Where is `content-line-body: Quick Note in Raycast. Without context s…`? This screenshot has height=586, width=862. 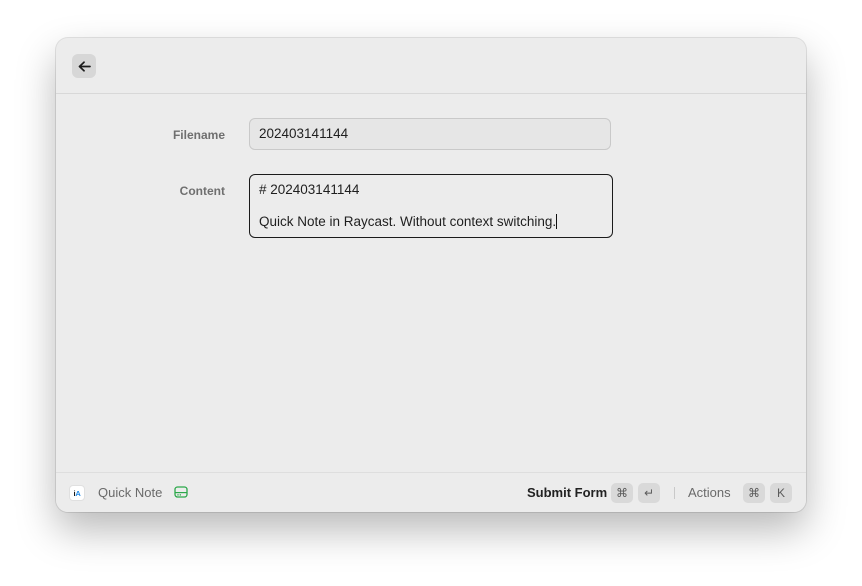
content-line-body: Quick Note in Raycast. Without context s… is located at coordinates (431, 222).